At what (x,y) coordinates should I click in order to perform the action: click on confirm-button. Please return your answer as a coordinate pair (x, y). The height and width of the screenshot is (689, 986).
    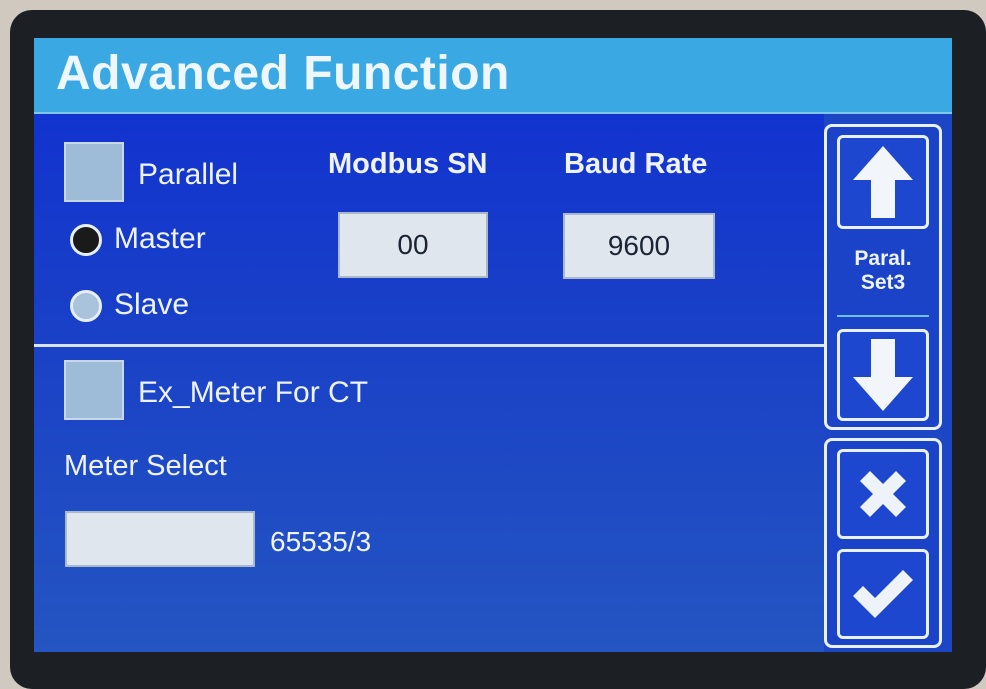
    Looking at the image, I should click on (883, 594).